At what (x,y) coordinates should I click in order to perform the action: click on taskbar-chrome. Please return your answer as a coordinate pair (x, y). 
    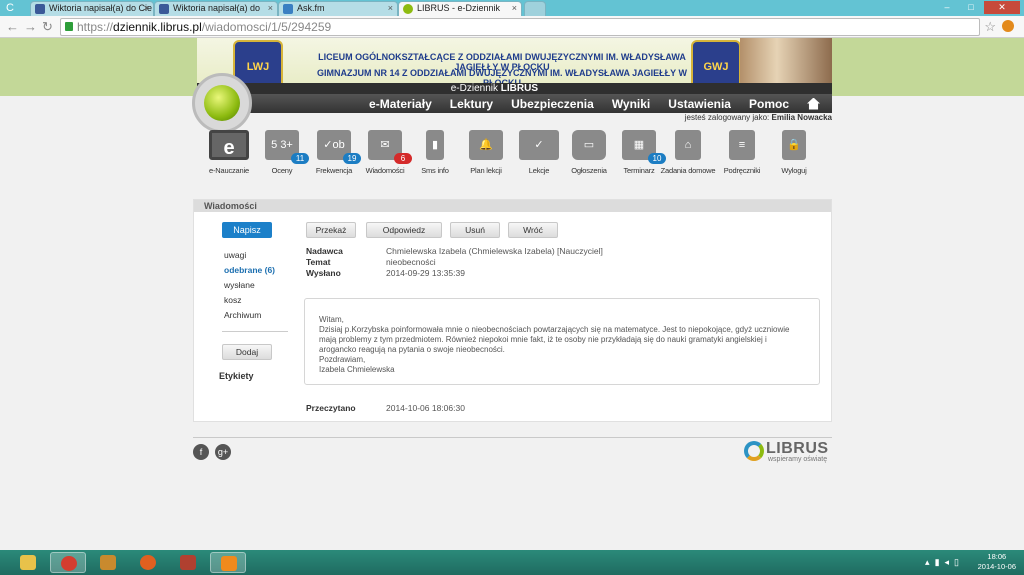
    Looking at the image, I should click on (68, 562).